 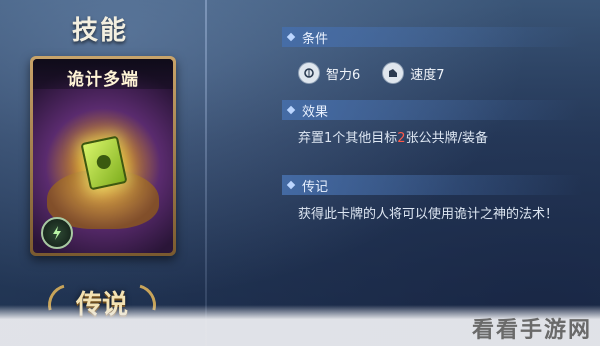 I want to click on boot-icon, so click(x=393, y=73).